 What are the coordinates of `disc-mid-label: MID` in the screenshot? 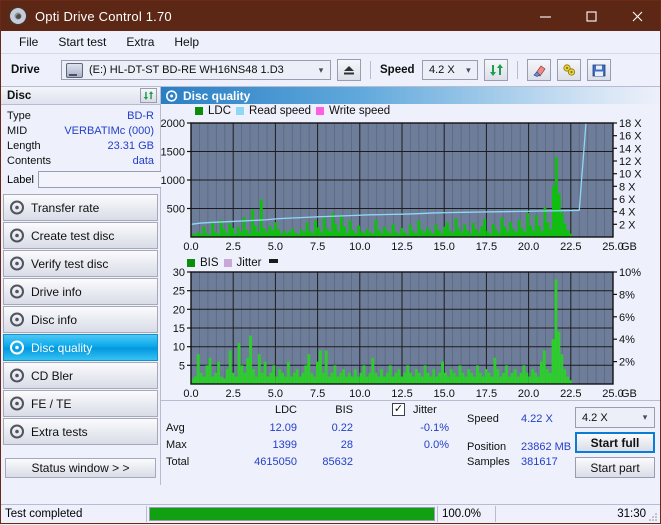 It's located at (17, 130).